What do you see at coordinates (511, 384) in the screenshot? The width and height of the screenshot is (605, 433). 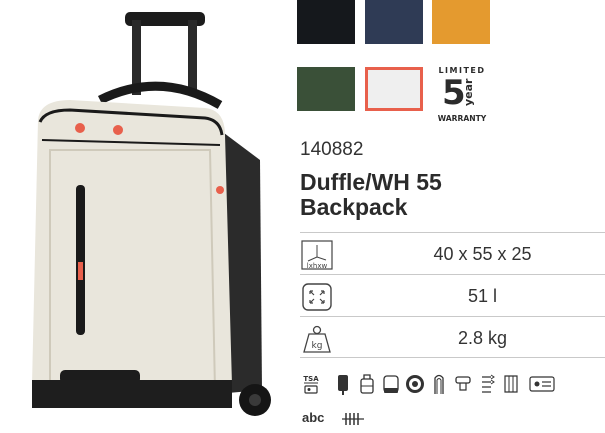 I see `fold-icon` at bounding box center [511, 384].